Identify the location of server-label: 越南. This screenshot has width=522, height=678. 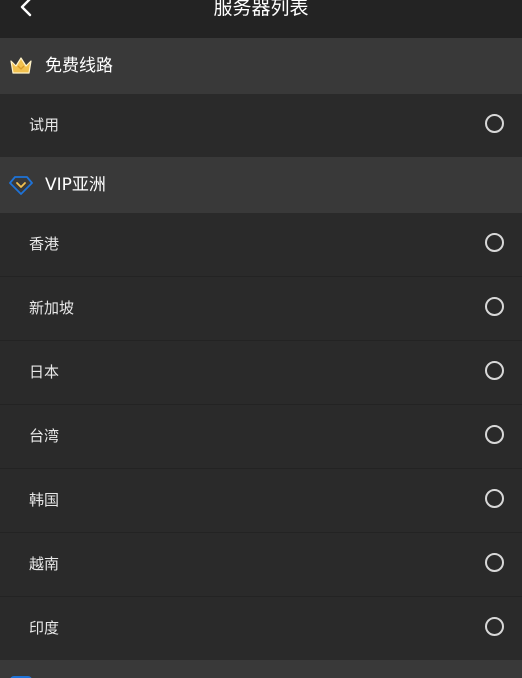
(44, 564).